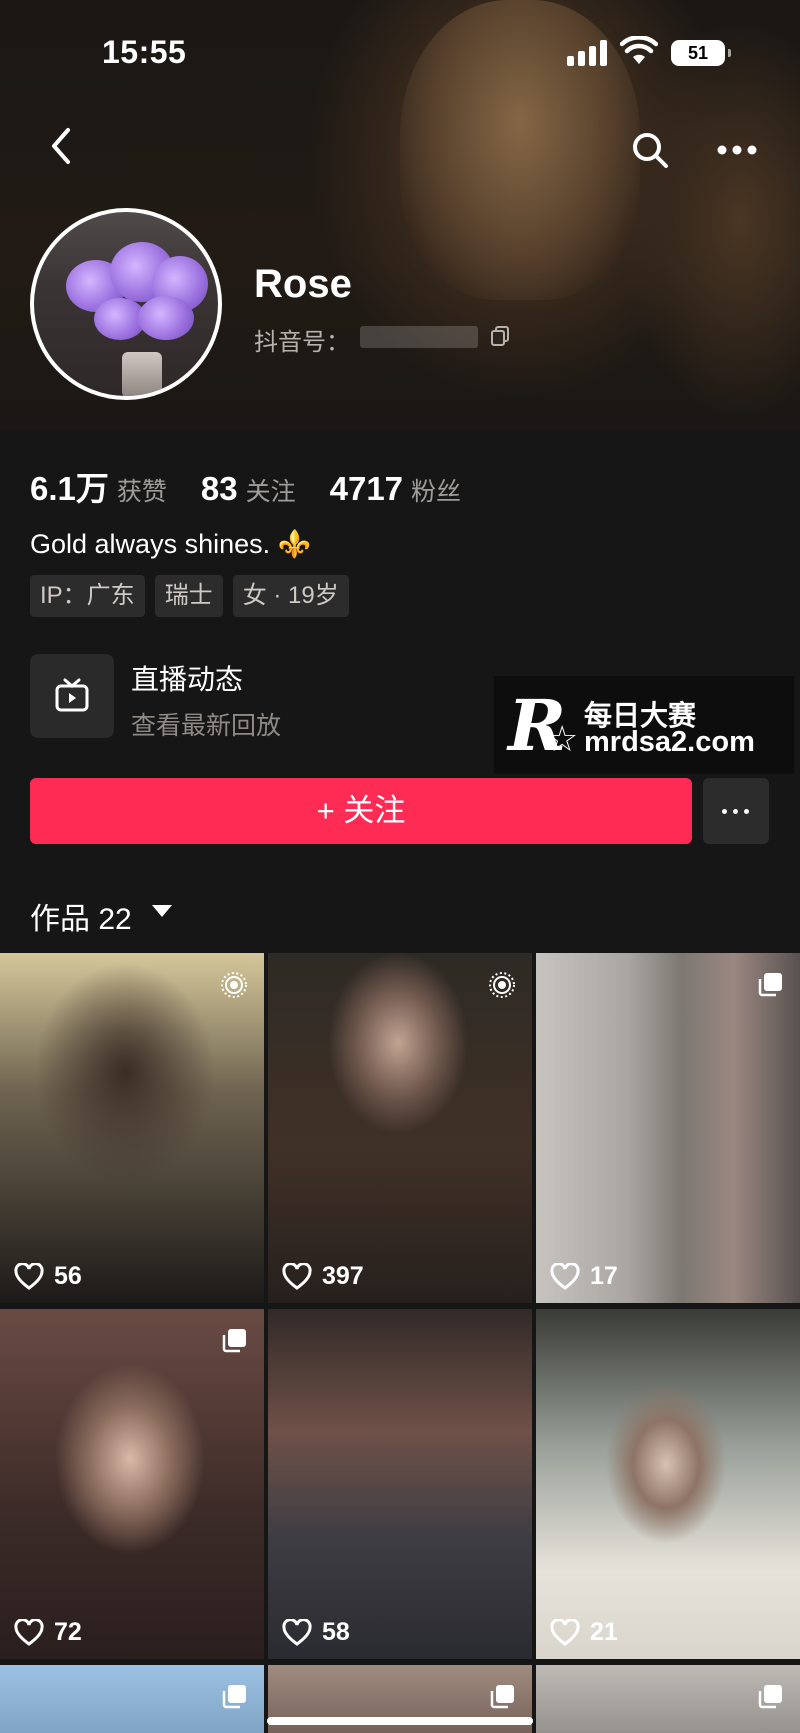  What do you see at coordinates (69, 488) in the screenshot?
I see `stat-value: 6.1万` at bounding box center [69, 488].